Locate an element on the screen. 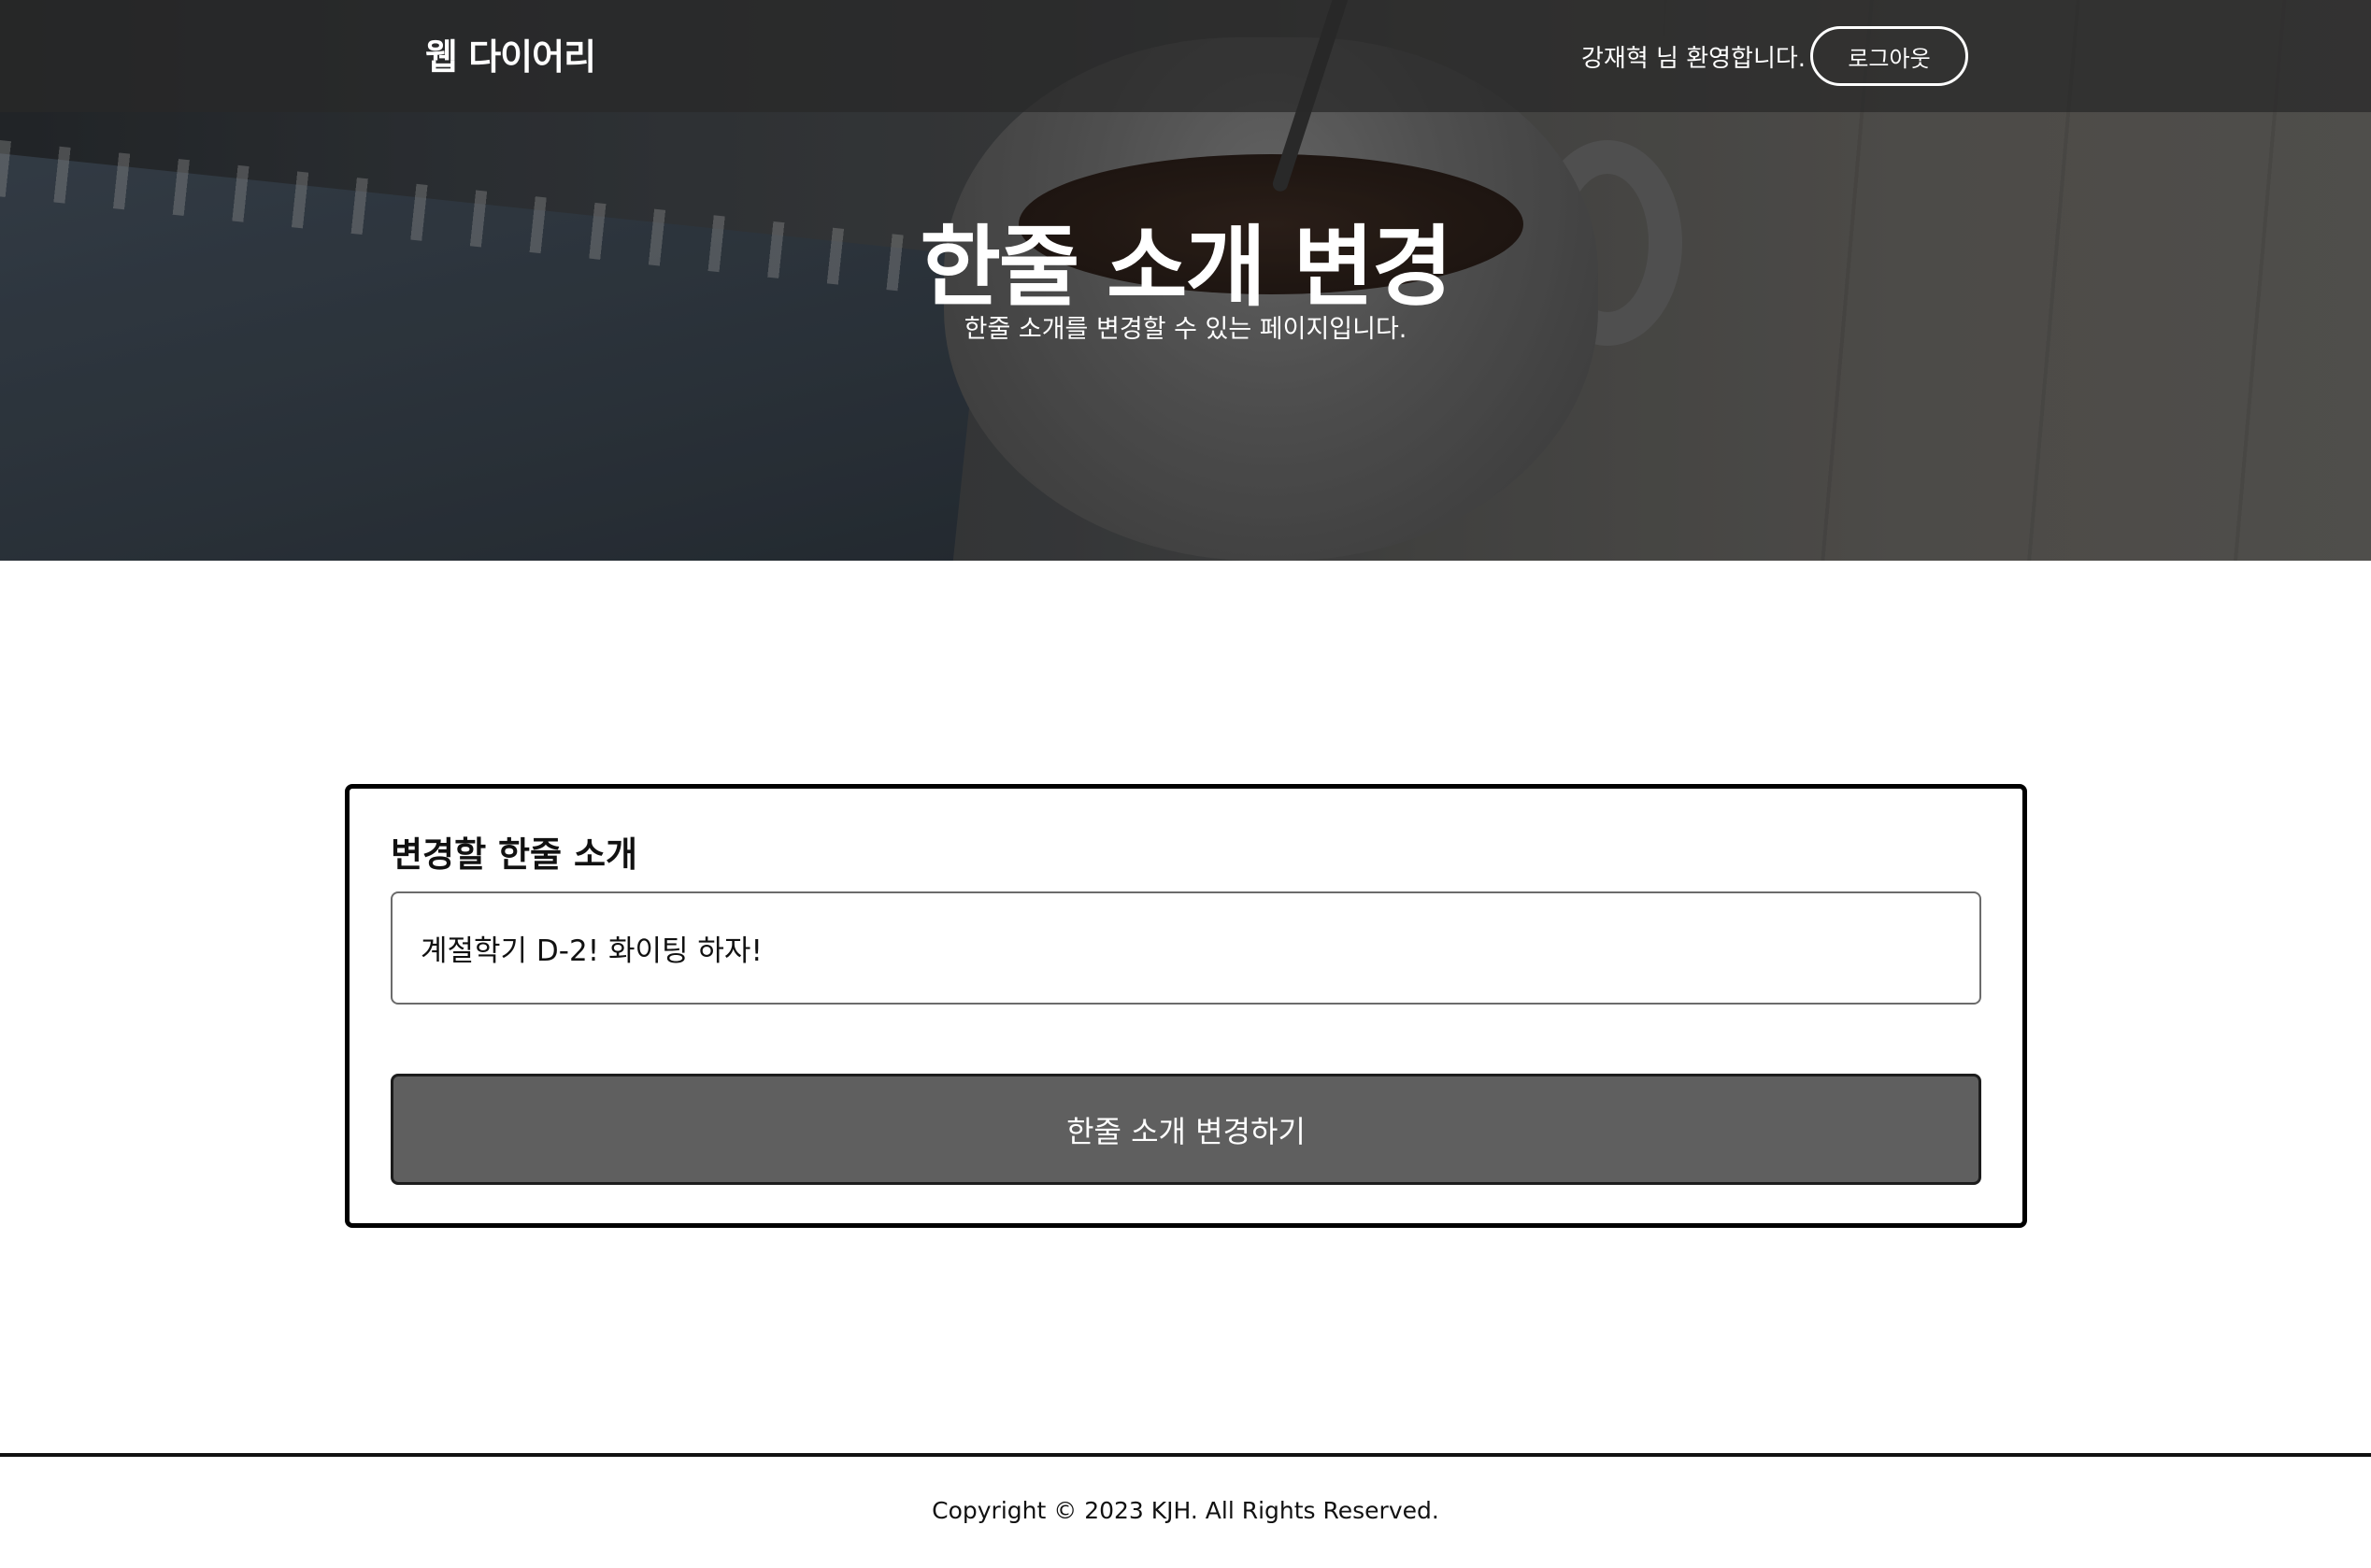 The width and height of the screenshot is (2371, 1568). brand-link: 웹 다이어리 is located at coordinates (510, 53).